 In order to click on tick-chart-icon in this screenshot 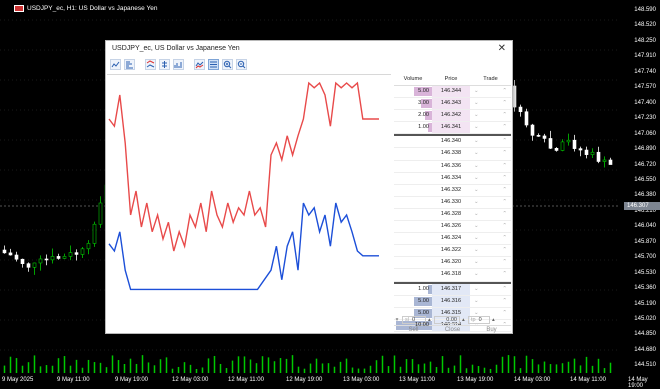, I will do `click(115, 64)`.